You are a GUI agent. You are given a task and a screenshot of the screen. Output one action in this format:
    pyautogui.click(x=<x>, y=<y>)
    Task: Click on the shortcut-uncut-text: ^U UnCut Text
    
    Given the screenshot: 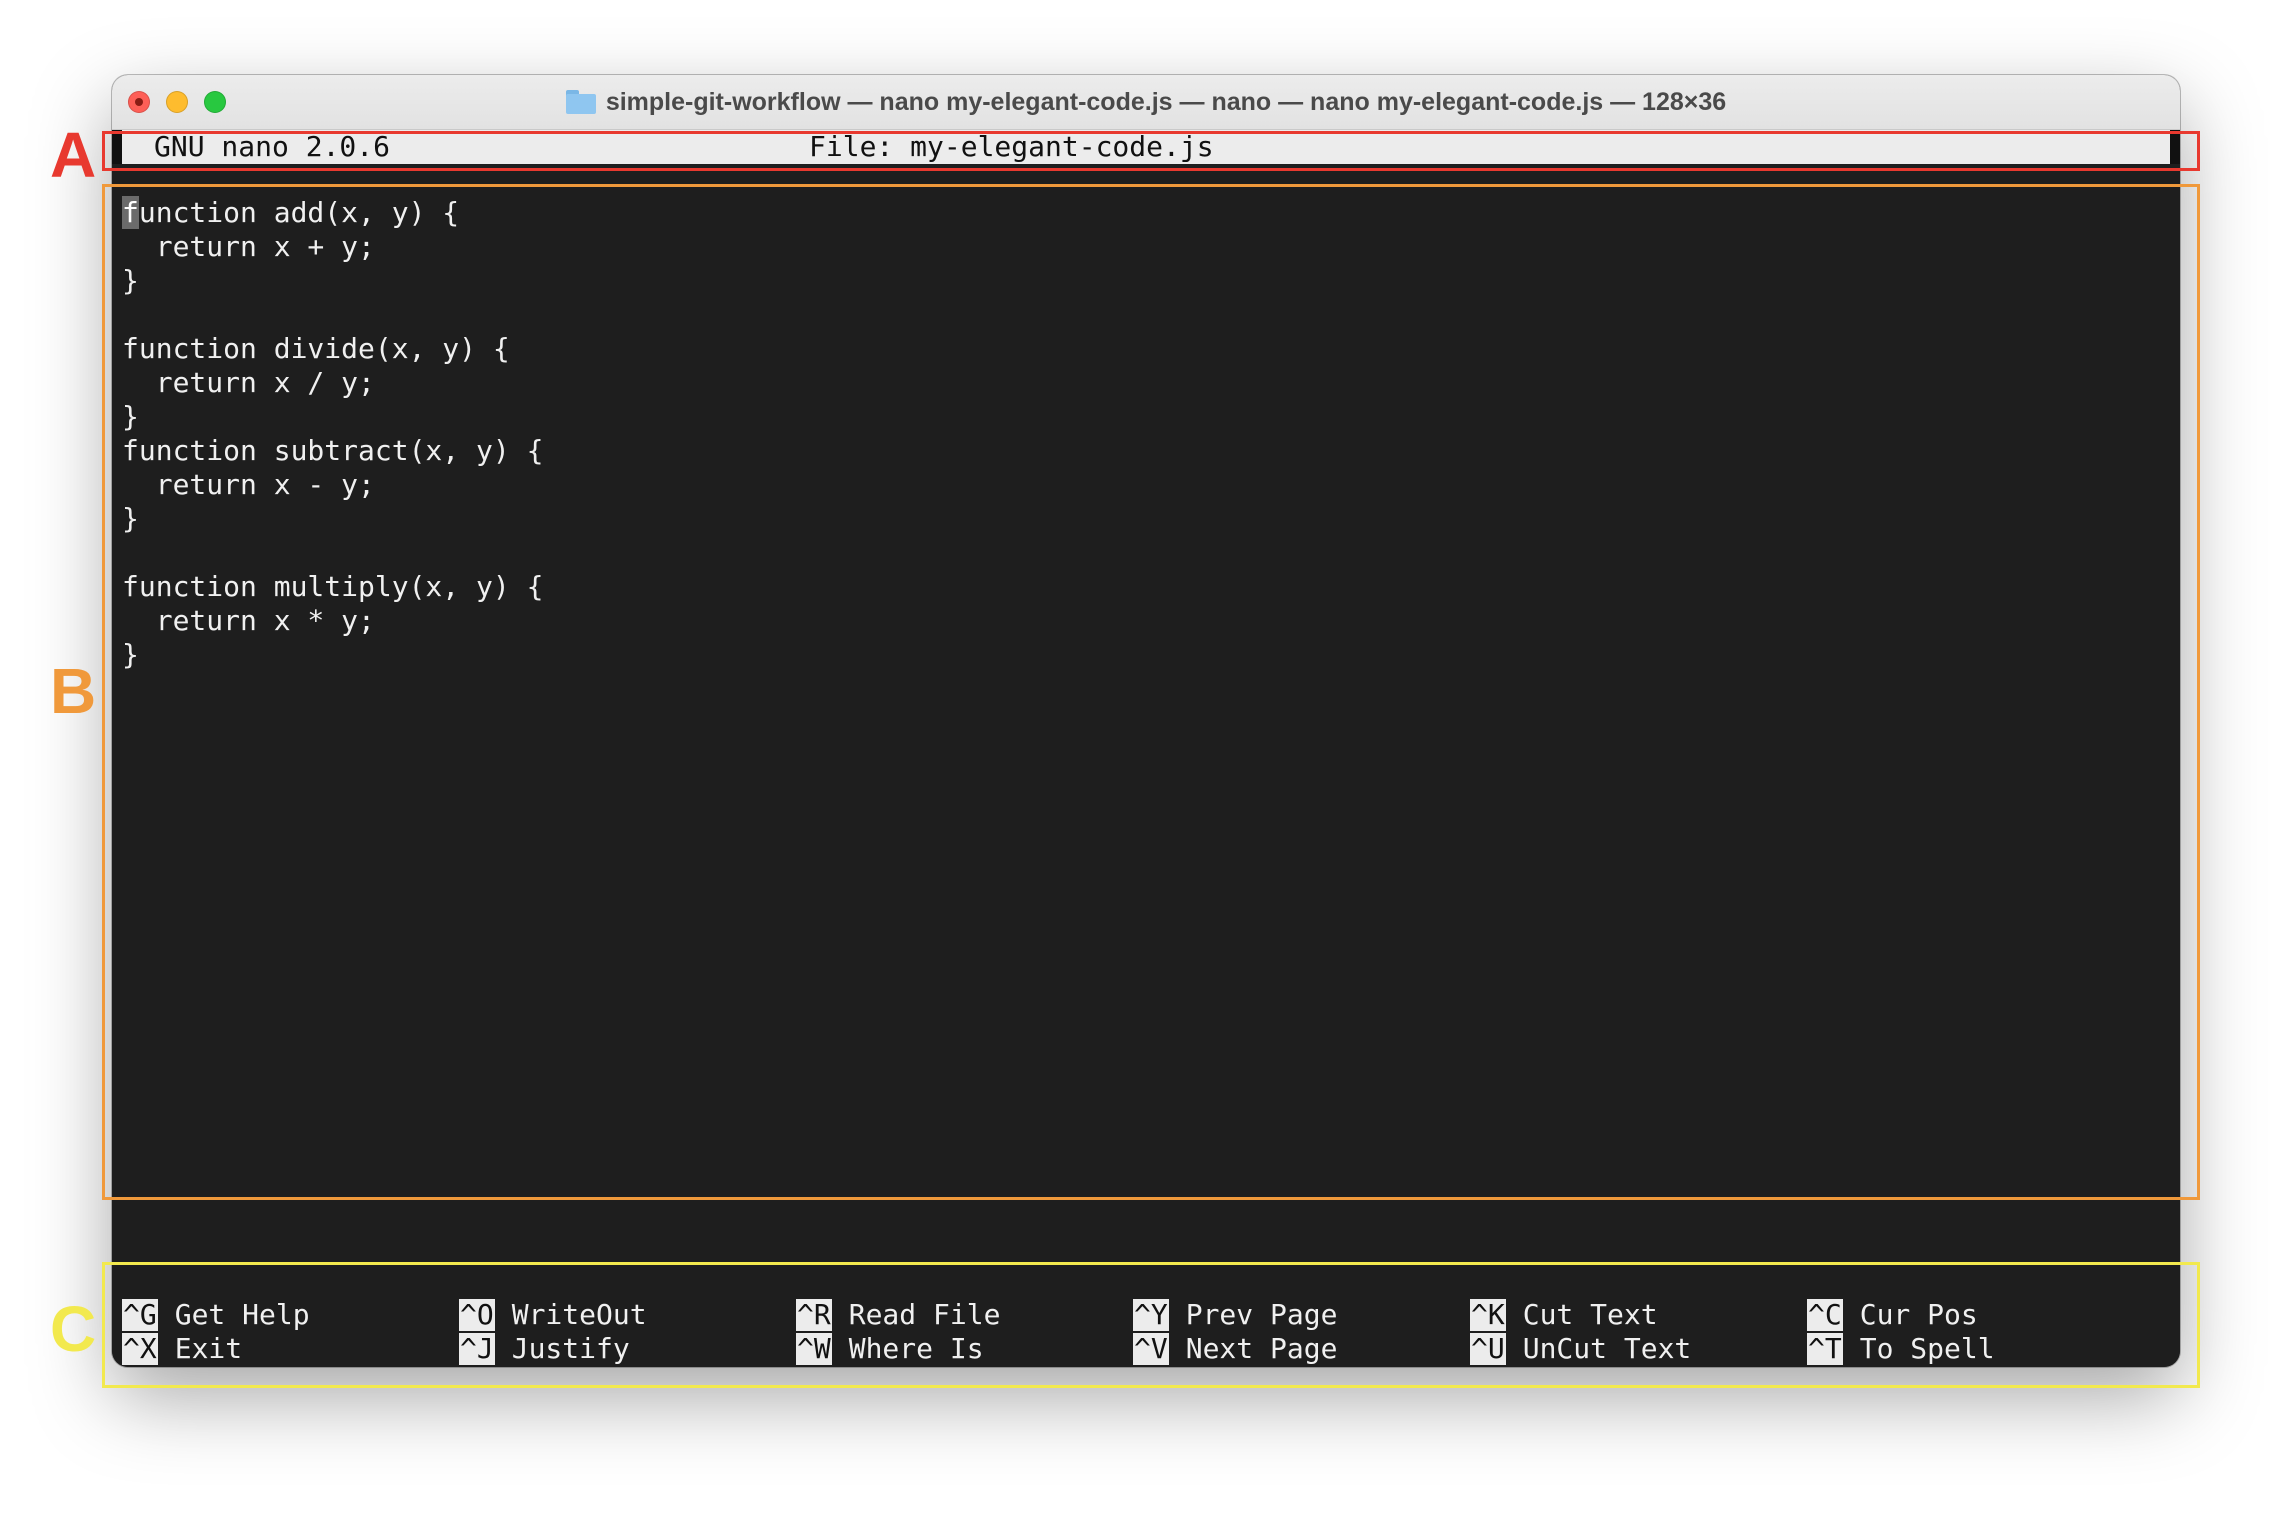 What is the action you would take?
    pyautogui.click(x=1580, y=1349)
    